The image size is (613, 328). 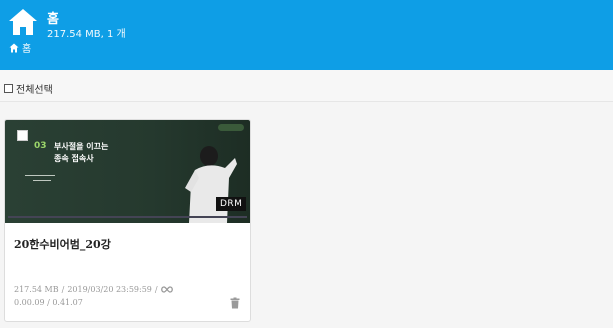 What do you see at coordinates (127, 217) in the screenshot?
I see `watch-progress-bar` at bounding box center [127, 217].